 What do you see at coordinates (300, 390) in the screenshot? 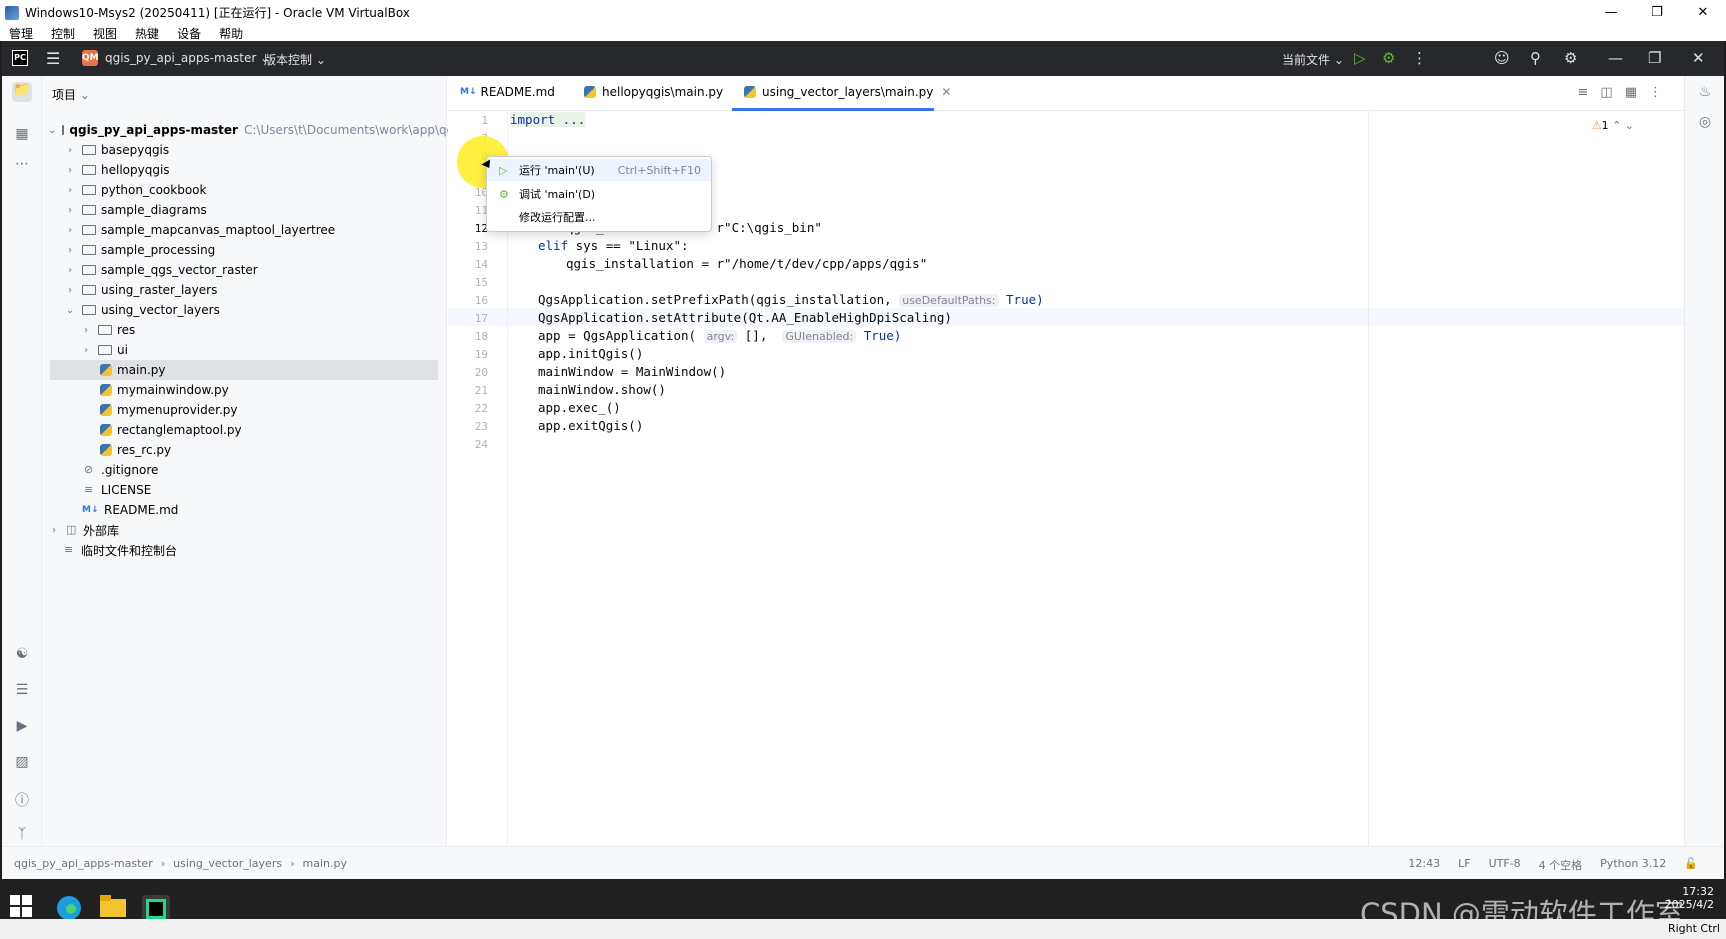
I see `tree-item: mymainwindow.py` at bounding box center [300, 390].